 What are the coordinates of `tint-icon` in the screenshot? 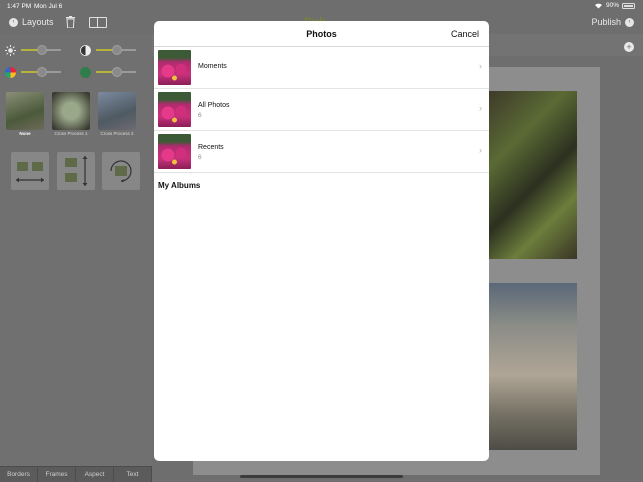 It's located at (85, 72).